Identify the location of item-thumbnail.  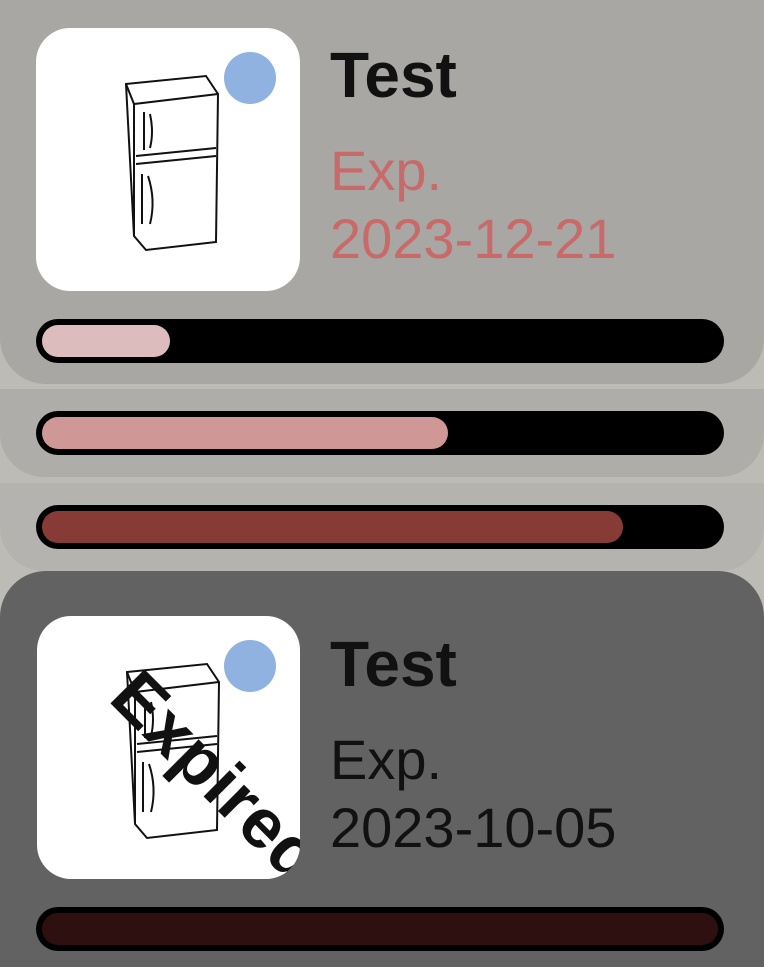
(168, 159).